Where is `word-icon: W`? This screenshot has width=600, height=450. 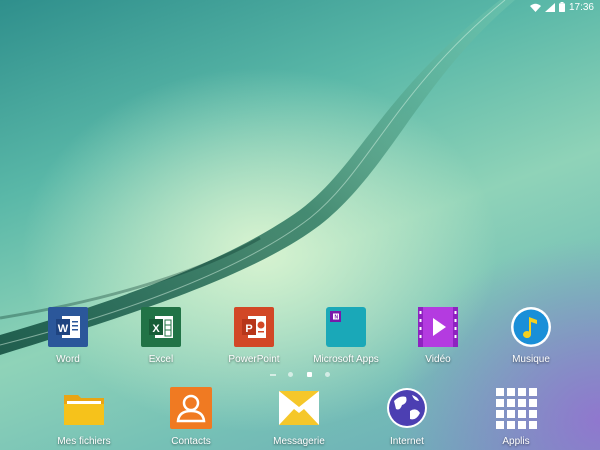 word-icon: W is located at coordinates (68, 327).